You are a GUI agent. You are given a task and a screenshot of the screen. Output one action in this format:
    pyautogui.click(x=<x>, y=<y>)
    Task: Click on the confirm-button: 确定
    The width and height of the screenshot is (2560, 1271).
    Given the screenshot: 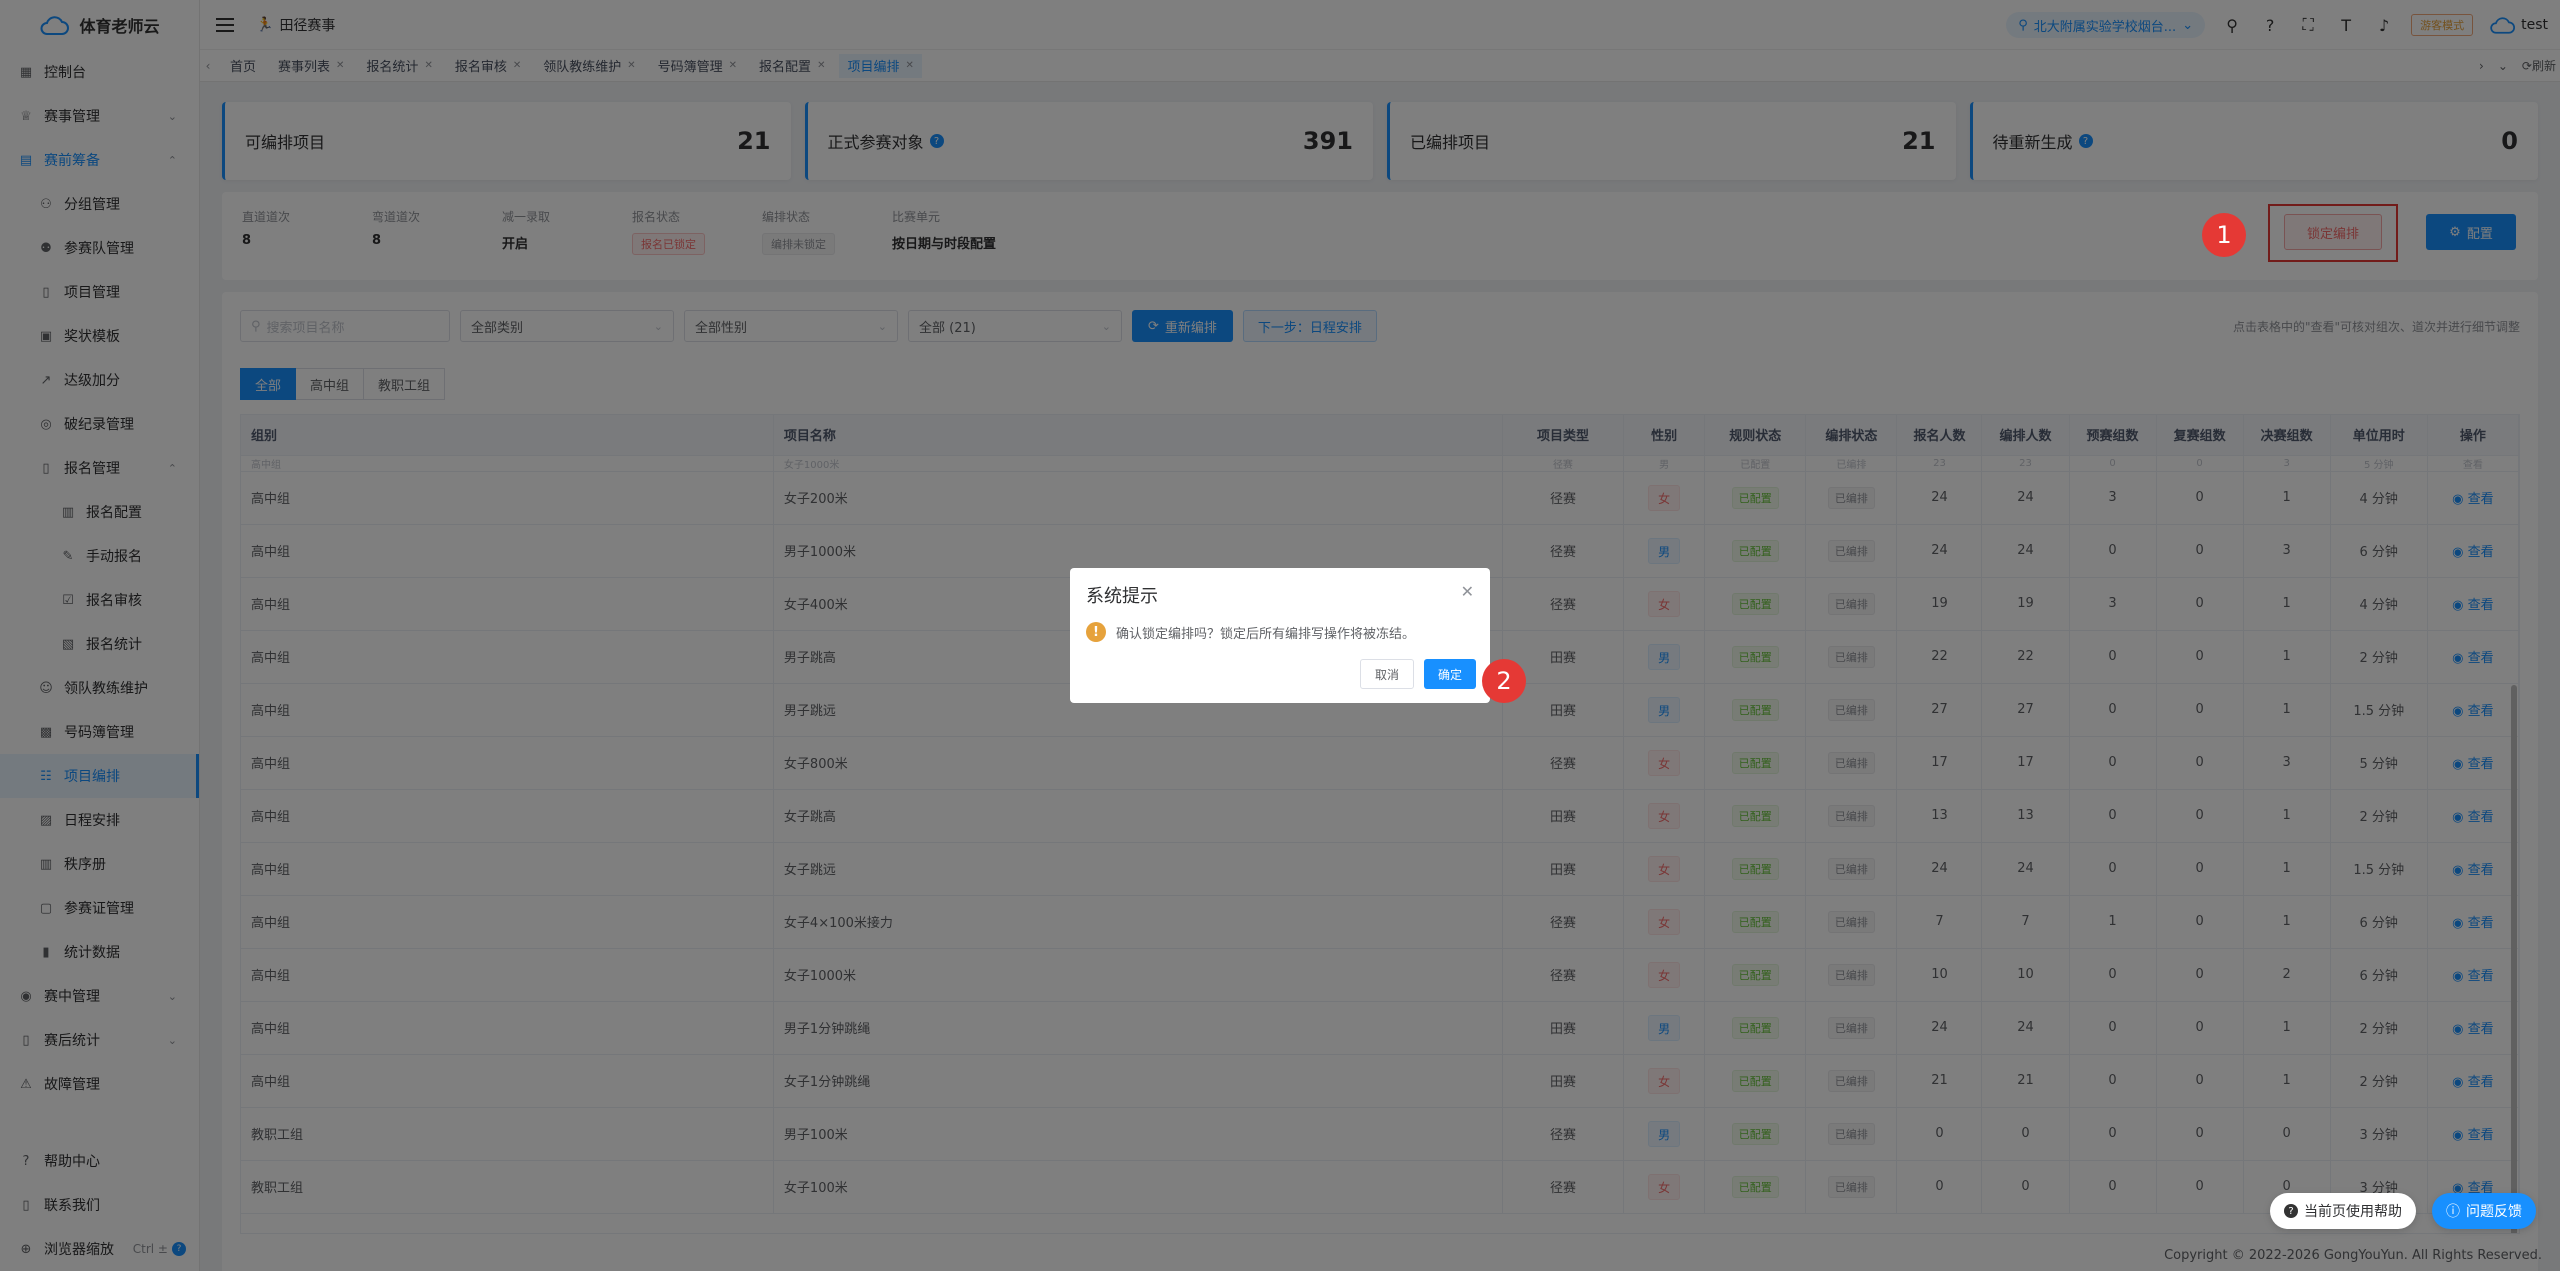 What is the action you would take?
    pyautogui.click(x=1449, y=674)
    